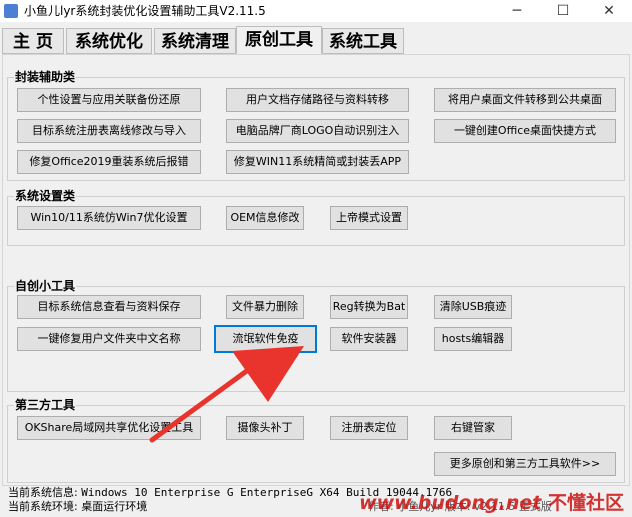 The height and width of the screenshot is (517, 632). What do you see at coordinates (226, 394) in the screenshot?
I see `red-arrow-annotation` at bounding box center [226, 394].